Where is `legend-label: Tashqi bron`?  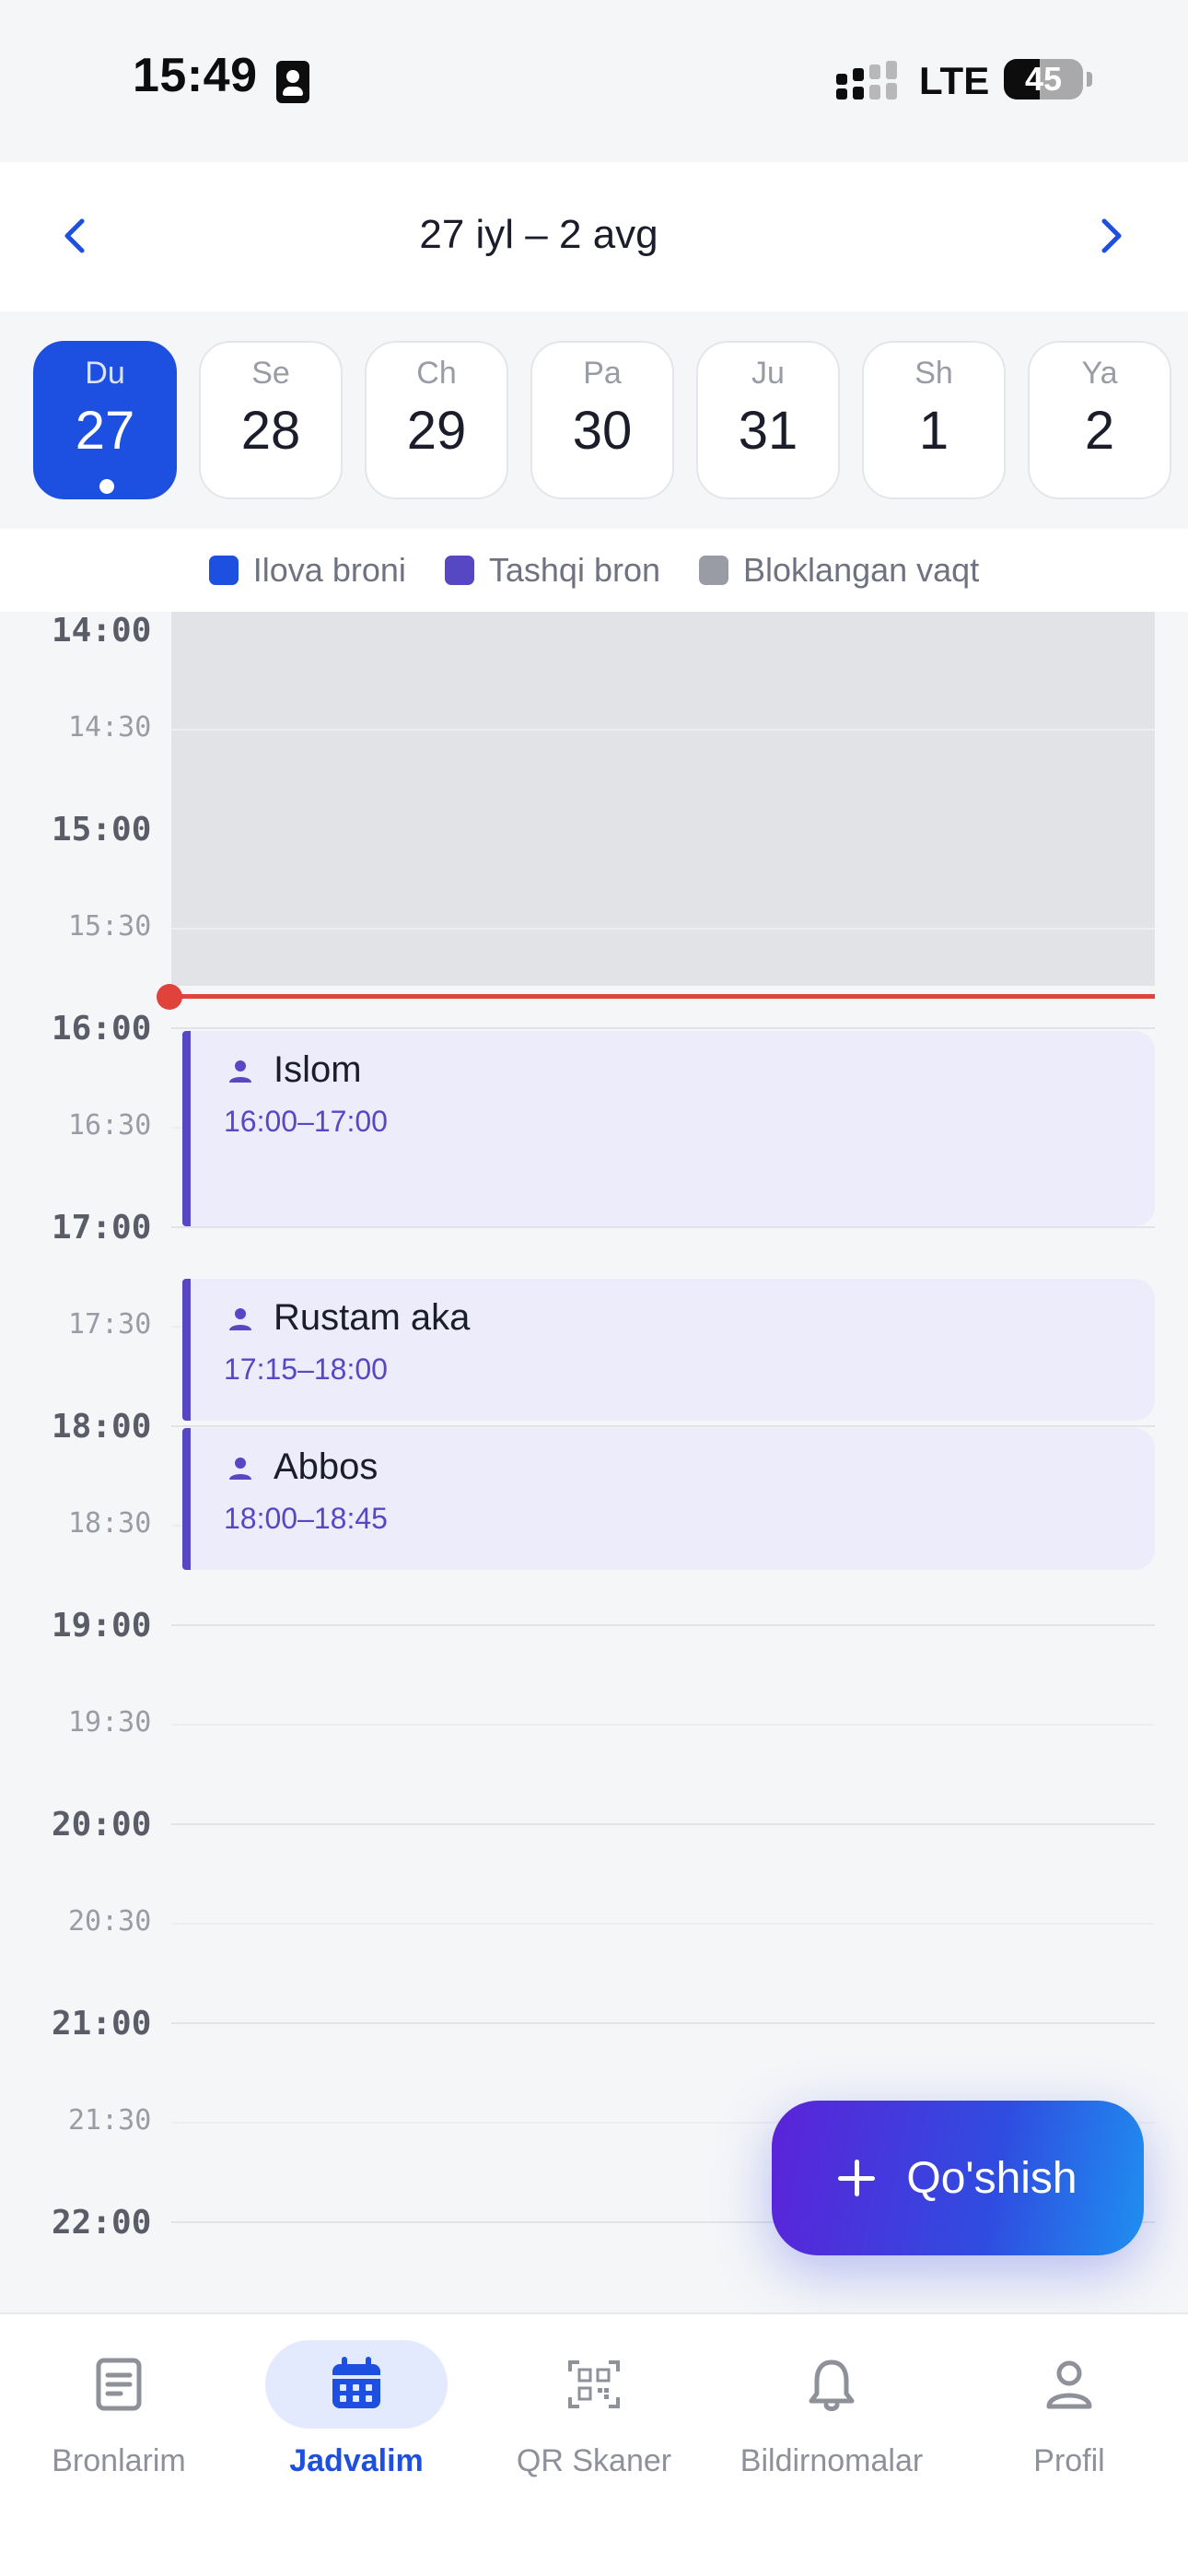 legend-label: Tashqi bron is located at coordinates (574, 570).